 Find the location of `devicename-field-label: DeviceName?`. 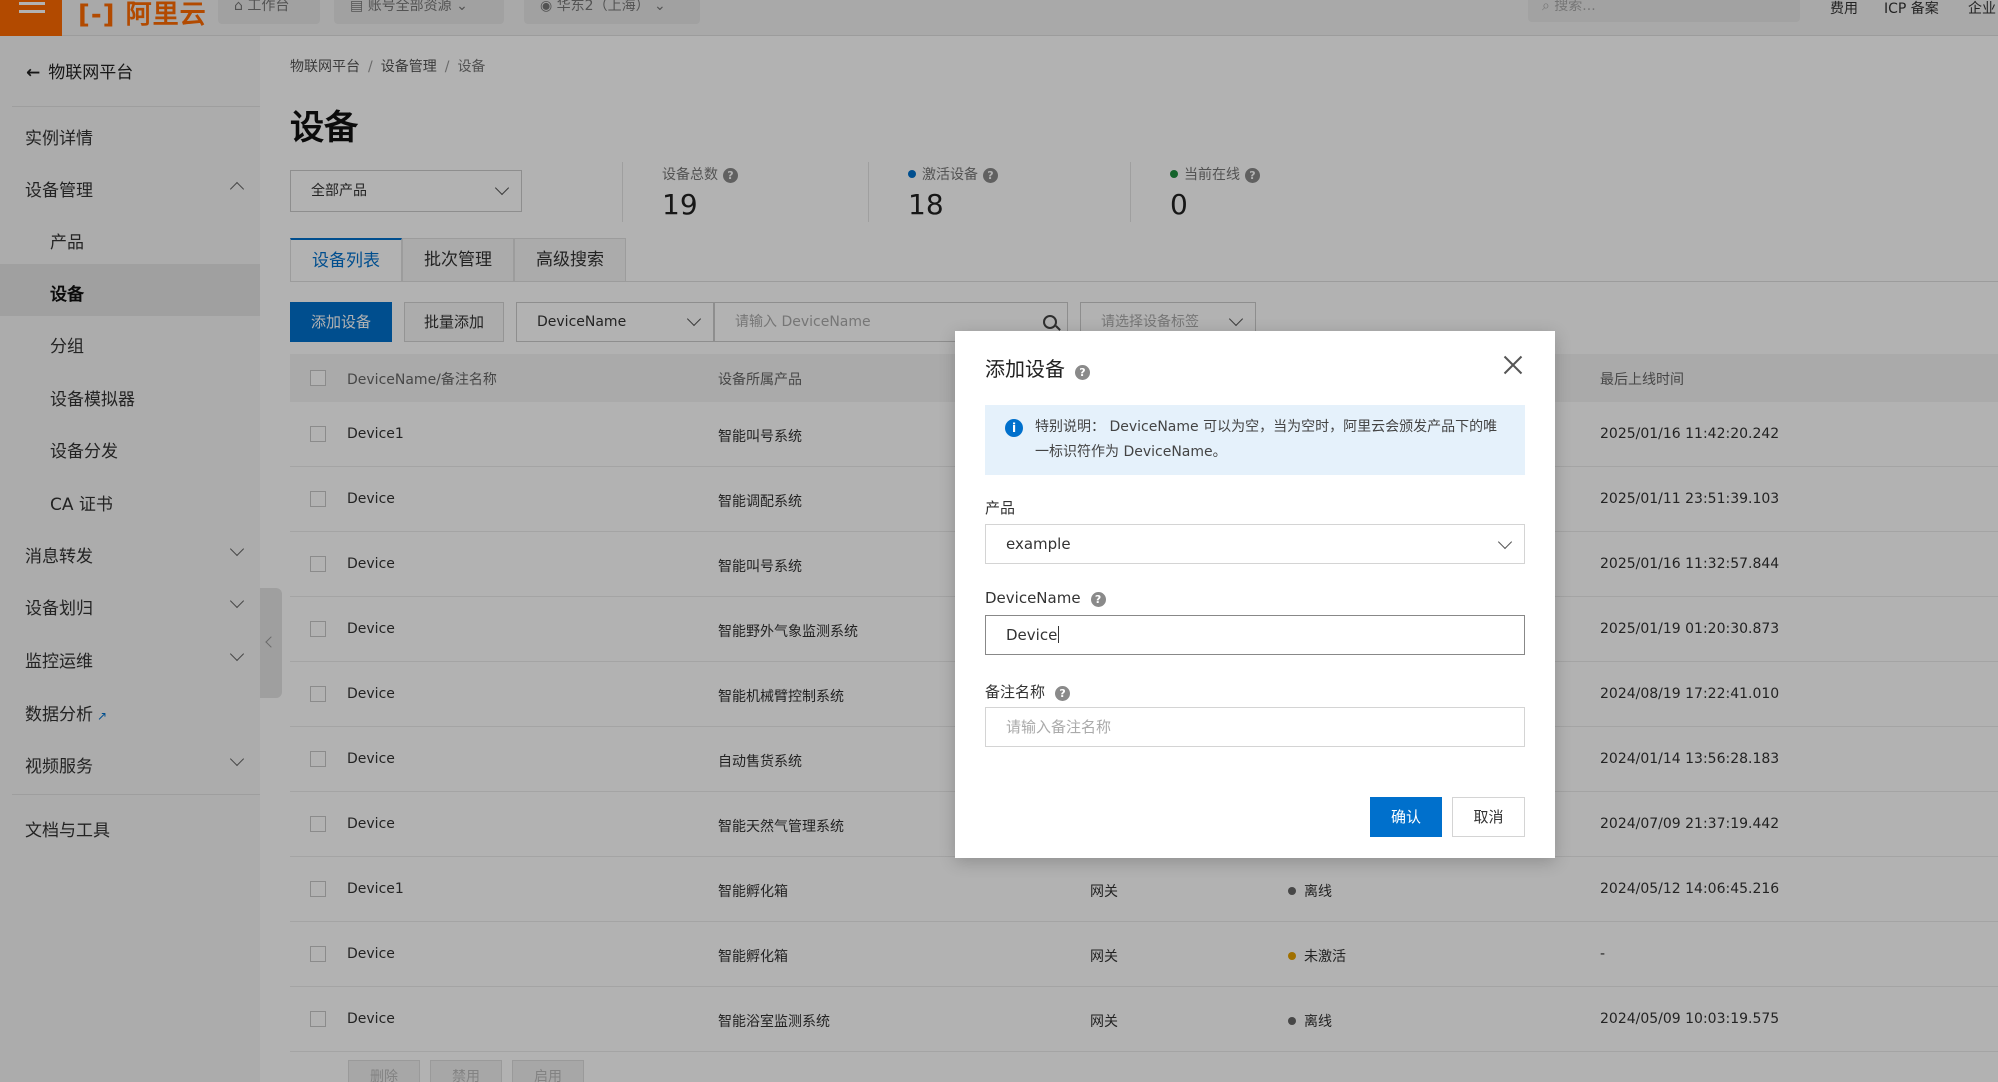

devicename-field-label: DeviceName? is located at coordinates (1045, 598).